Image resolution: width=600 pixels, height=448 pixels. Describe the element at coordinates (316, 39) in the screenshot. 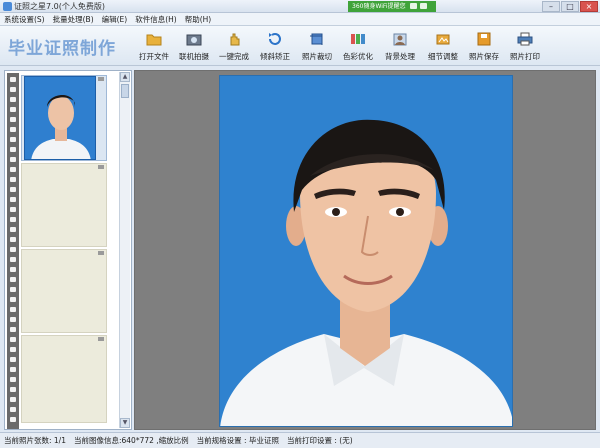

I see `crop-icon` at that location.